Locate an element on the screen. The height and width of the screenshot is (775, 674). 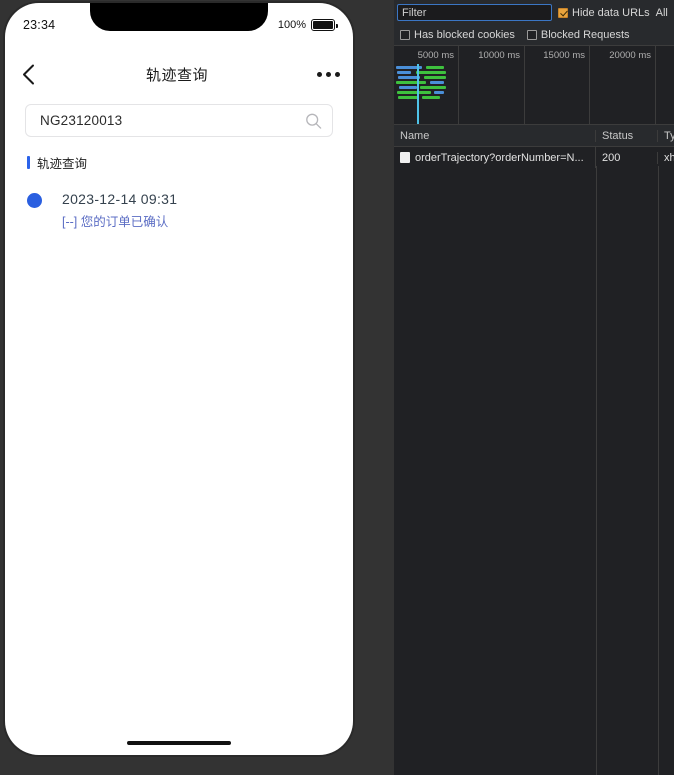
app-nav-bar: 轨迹查询 is located at coordinates (179, 74).